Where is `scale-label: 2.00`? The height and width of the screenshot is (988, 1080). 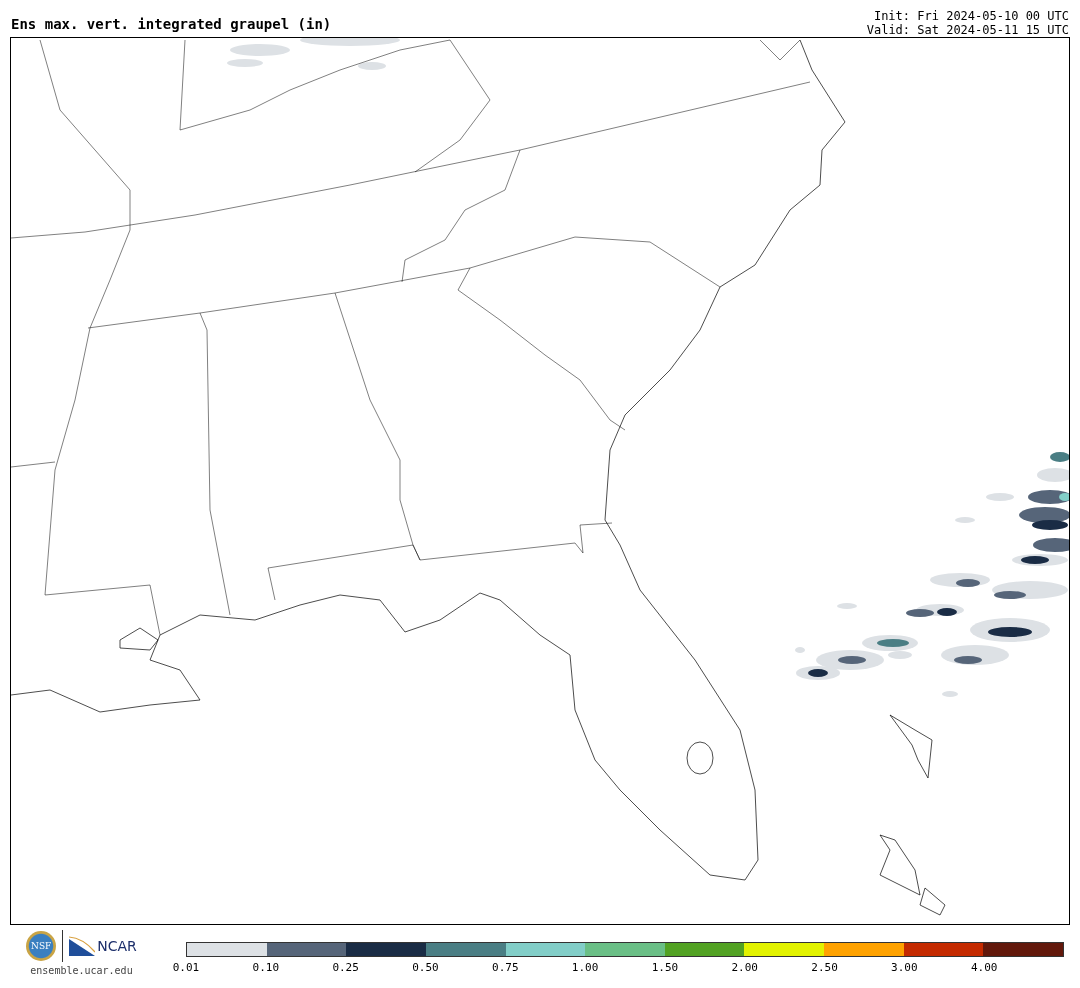 scale-label: 2.00 is located at coordinates (744, 967).